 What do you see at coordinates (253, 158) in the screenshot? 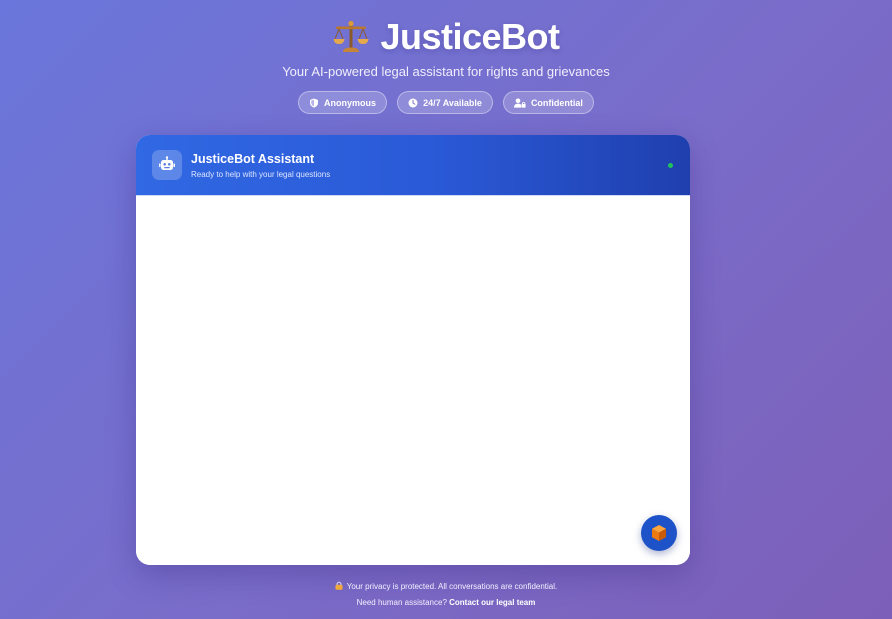
I see `chat-title: JusticeBot Assistant` at bounding box center [253, 158].